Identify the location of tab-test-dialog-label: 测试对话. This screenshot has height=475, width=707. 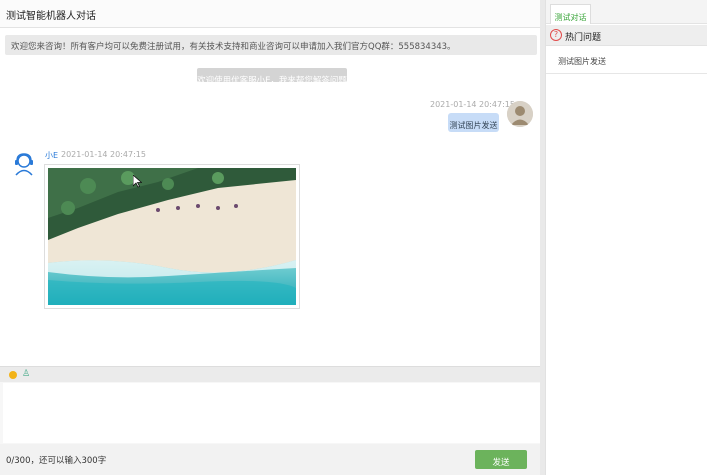
(570, 17).